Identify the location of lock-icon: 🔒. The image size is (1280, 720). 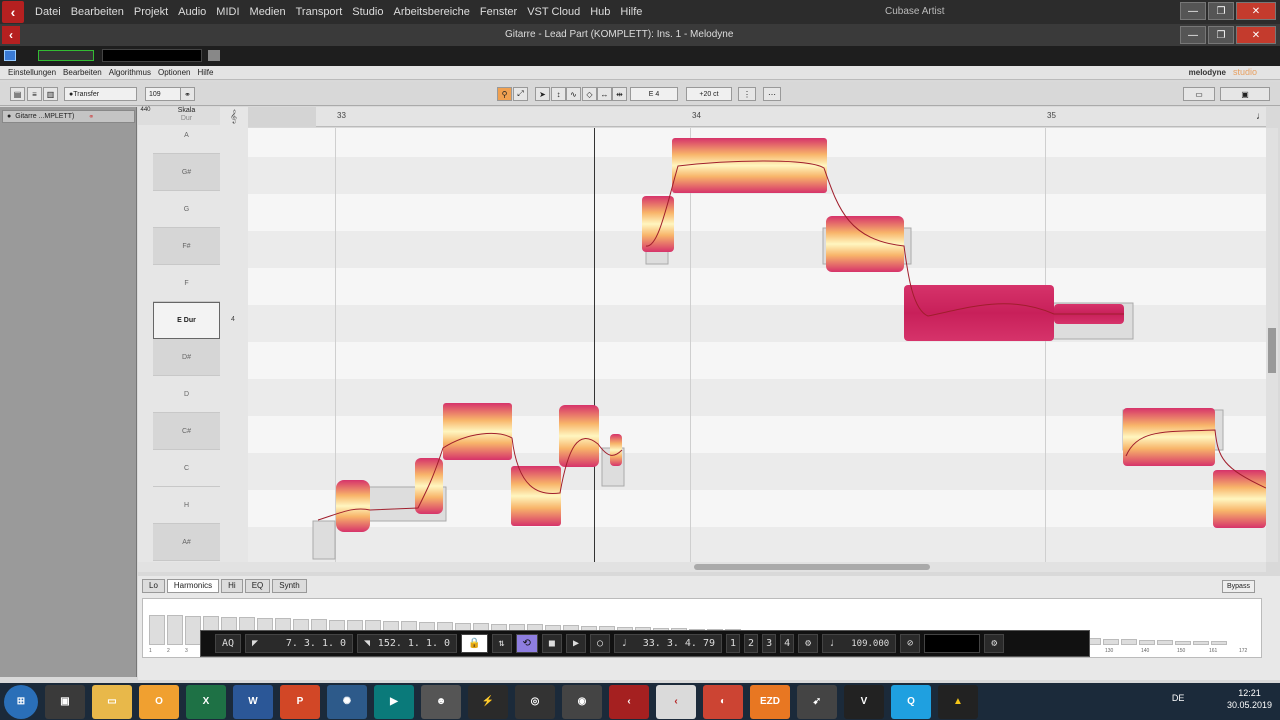
(474, 643).